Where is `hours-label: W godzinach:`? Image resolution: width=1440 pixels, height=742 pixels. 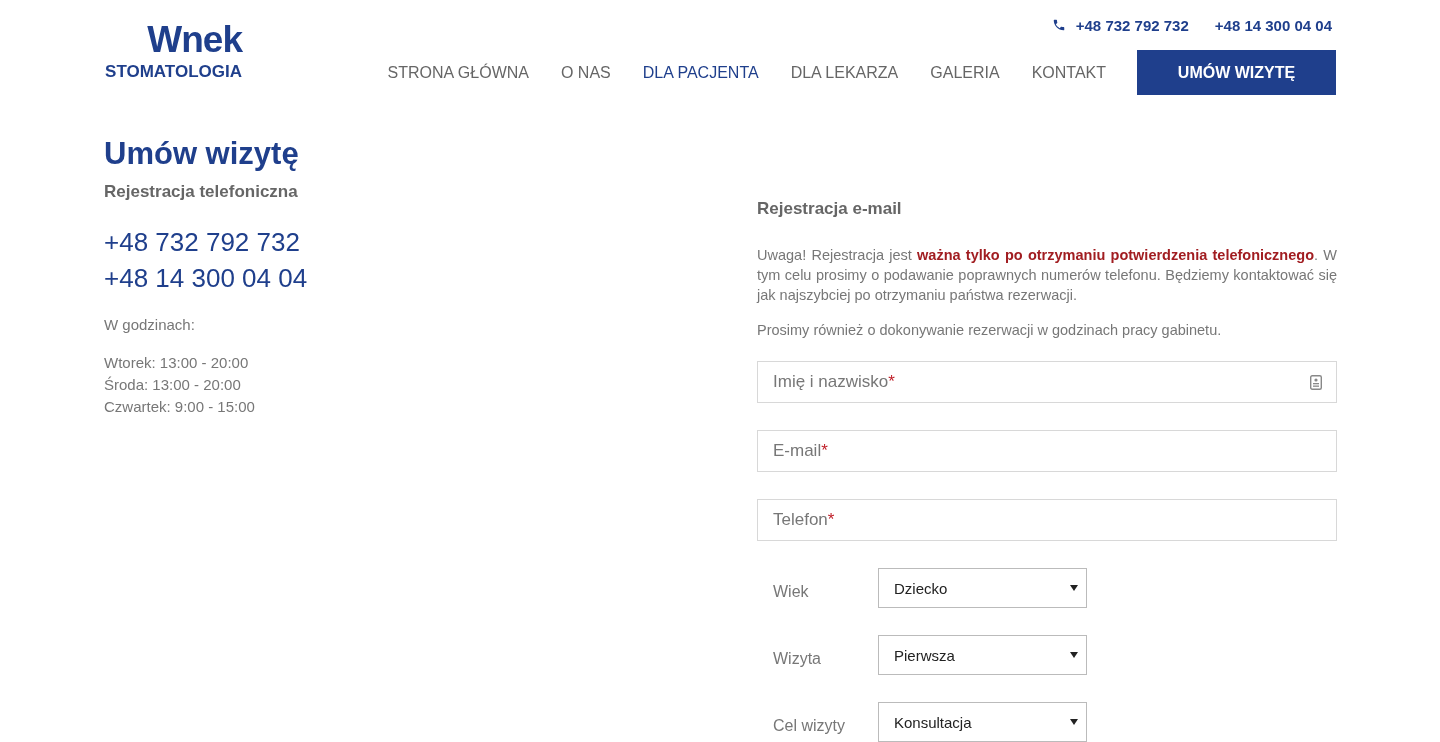
hours-label: W godzinach: is located at coordinates (150, 325).